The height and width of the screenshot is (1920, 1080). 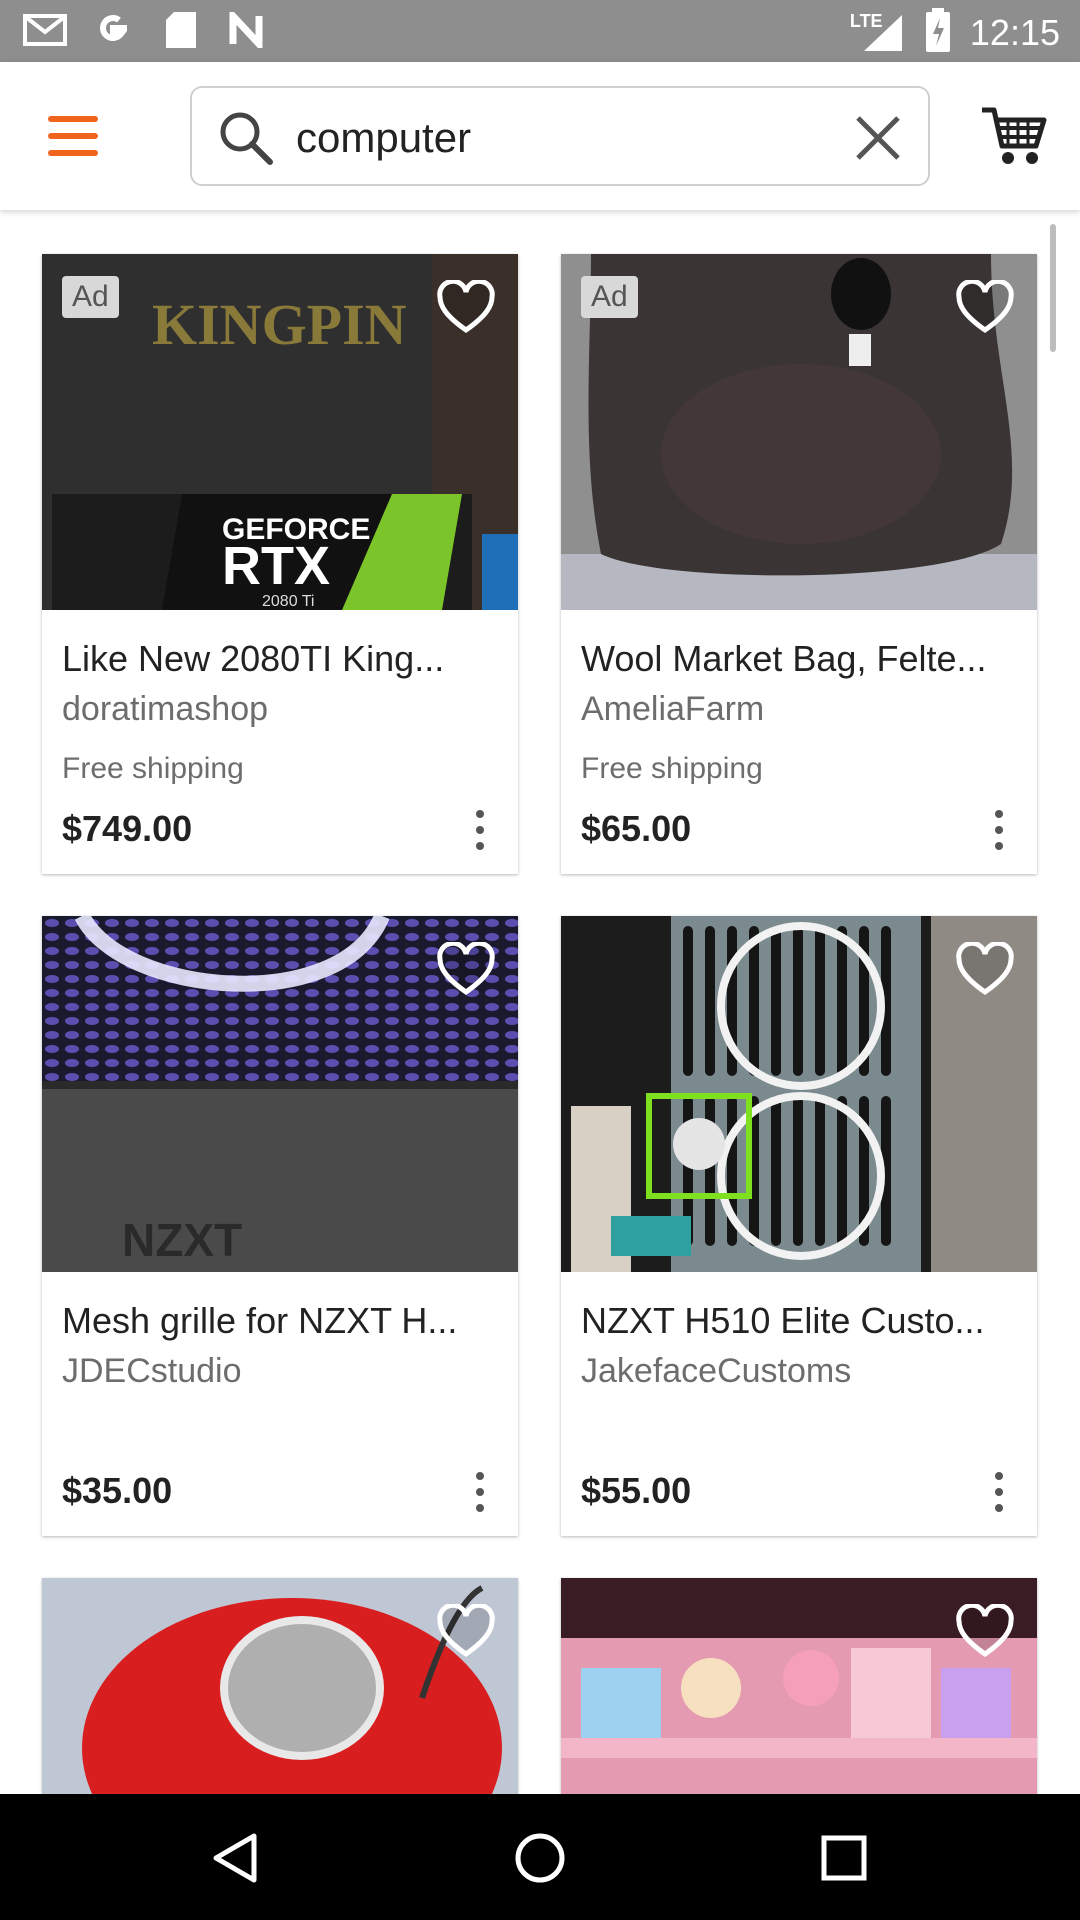 What do you see at coordinates (280, 432) in the screenshot?
I see `product-image: KINGPIN GEFORCE RTX 2080 Ti Ad` at bounding box center [280, 432].